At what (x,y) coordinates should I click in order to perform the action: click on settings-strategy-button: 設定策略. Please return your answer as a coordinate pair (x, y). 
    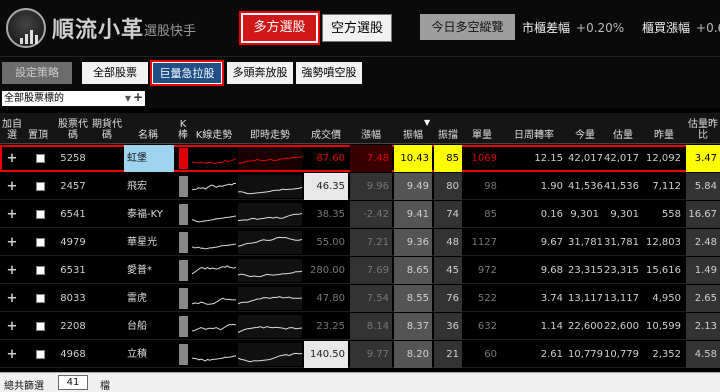
    Looking at the image, I should click on (37, 73).